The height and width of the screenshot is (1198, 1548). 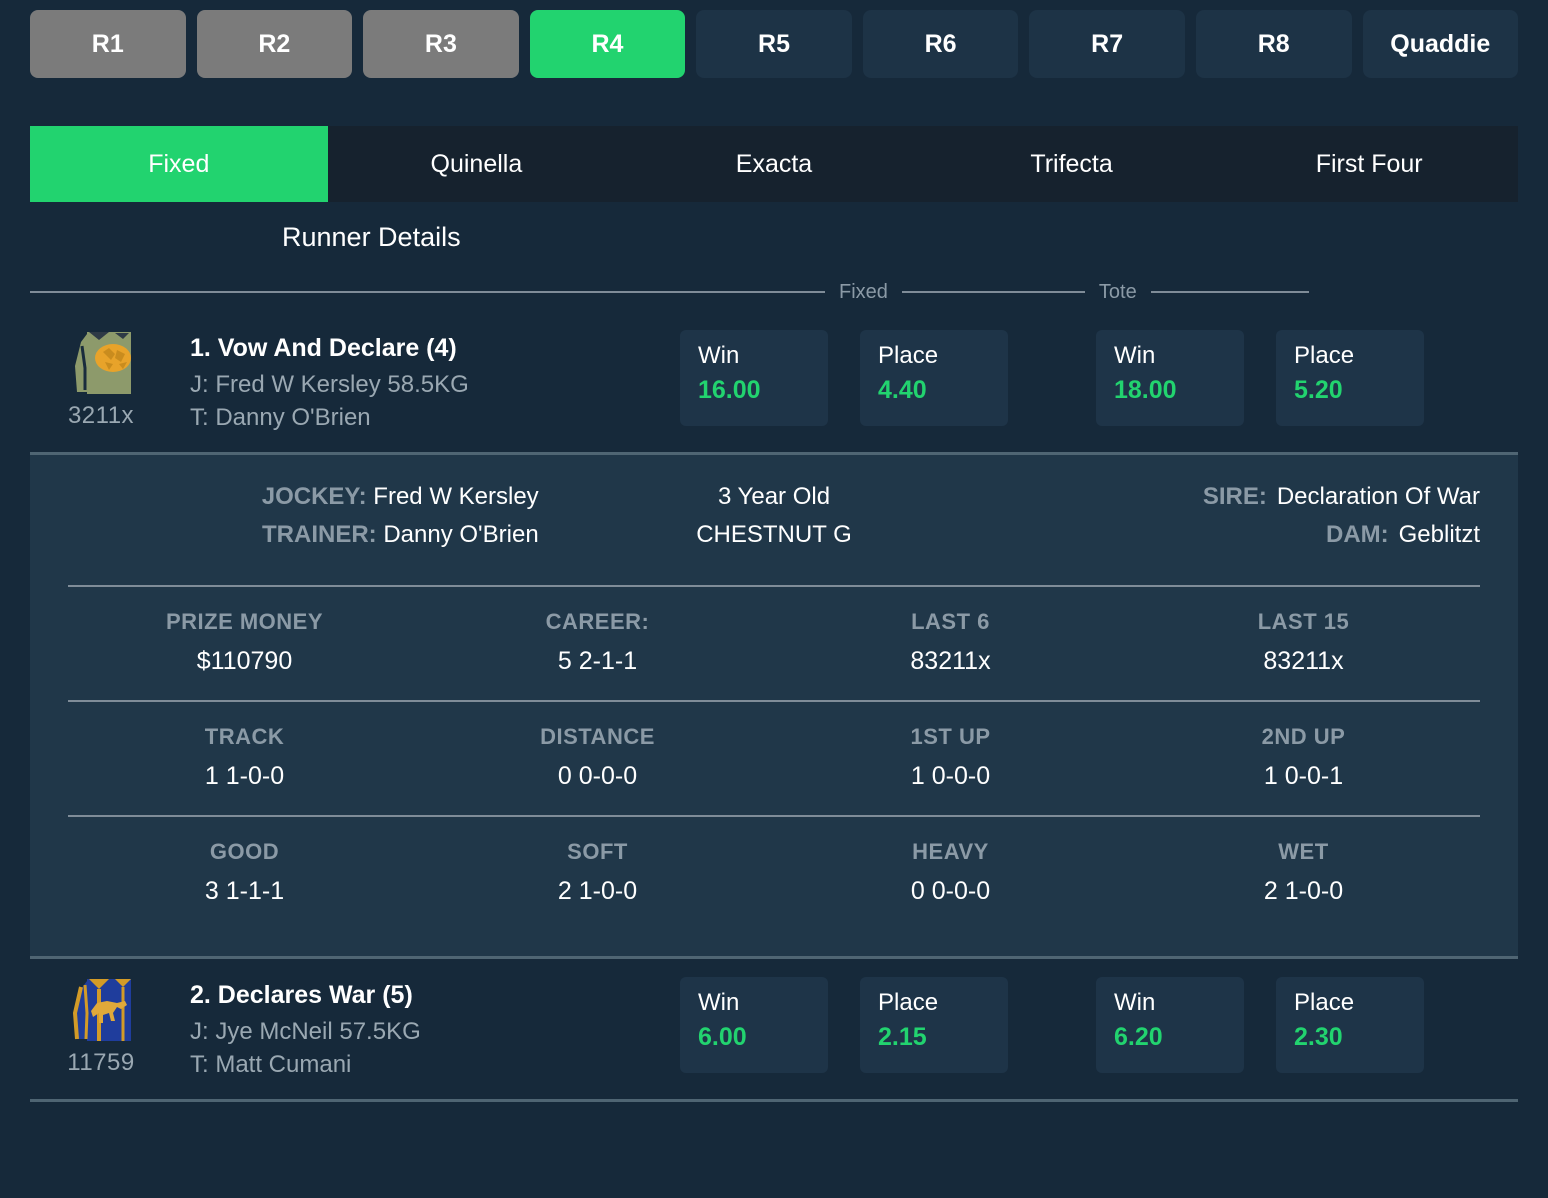 What do you see at coordinates (280, 417) in the screenshot?
I see `runner-trainer: T: Danny O'Brien` at bounding box center [280, 417].